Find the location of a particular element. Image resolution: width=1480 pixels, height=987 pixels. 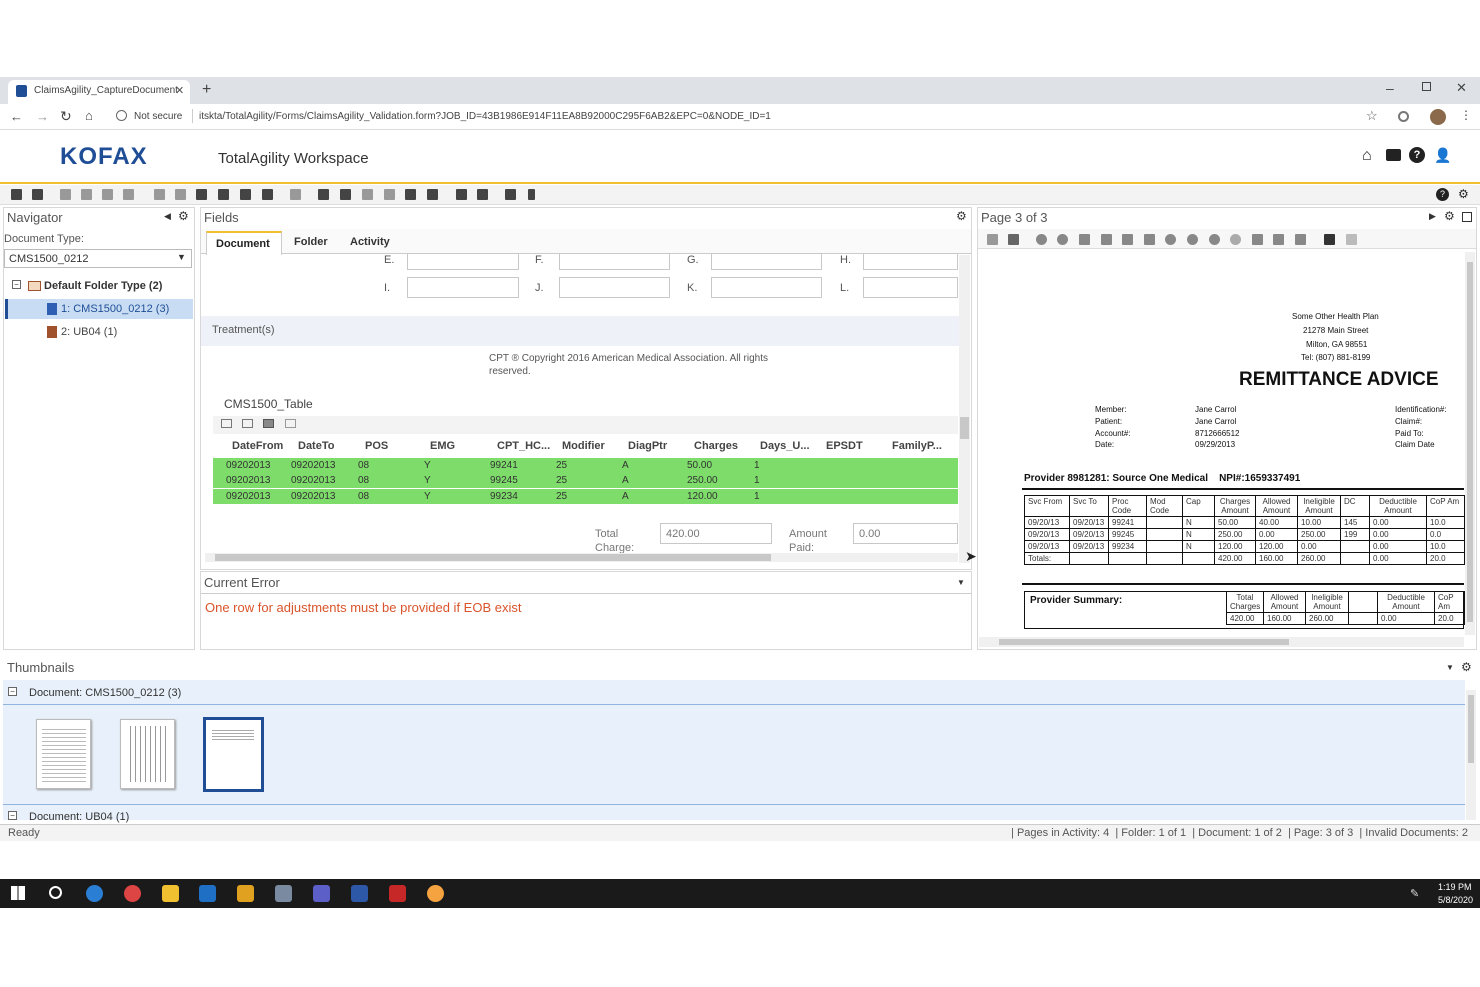

pdf-icon is located at coordinates (397, 893).